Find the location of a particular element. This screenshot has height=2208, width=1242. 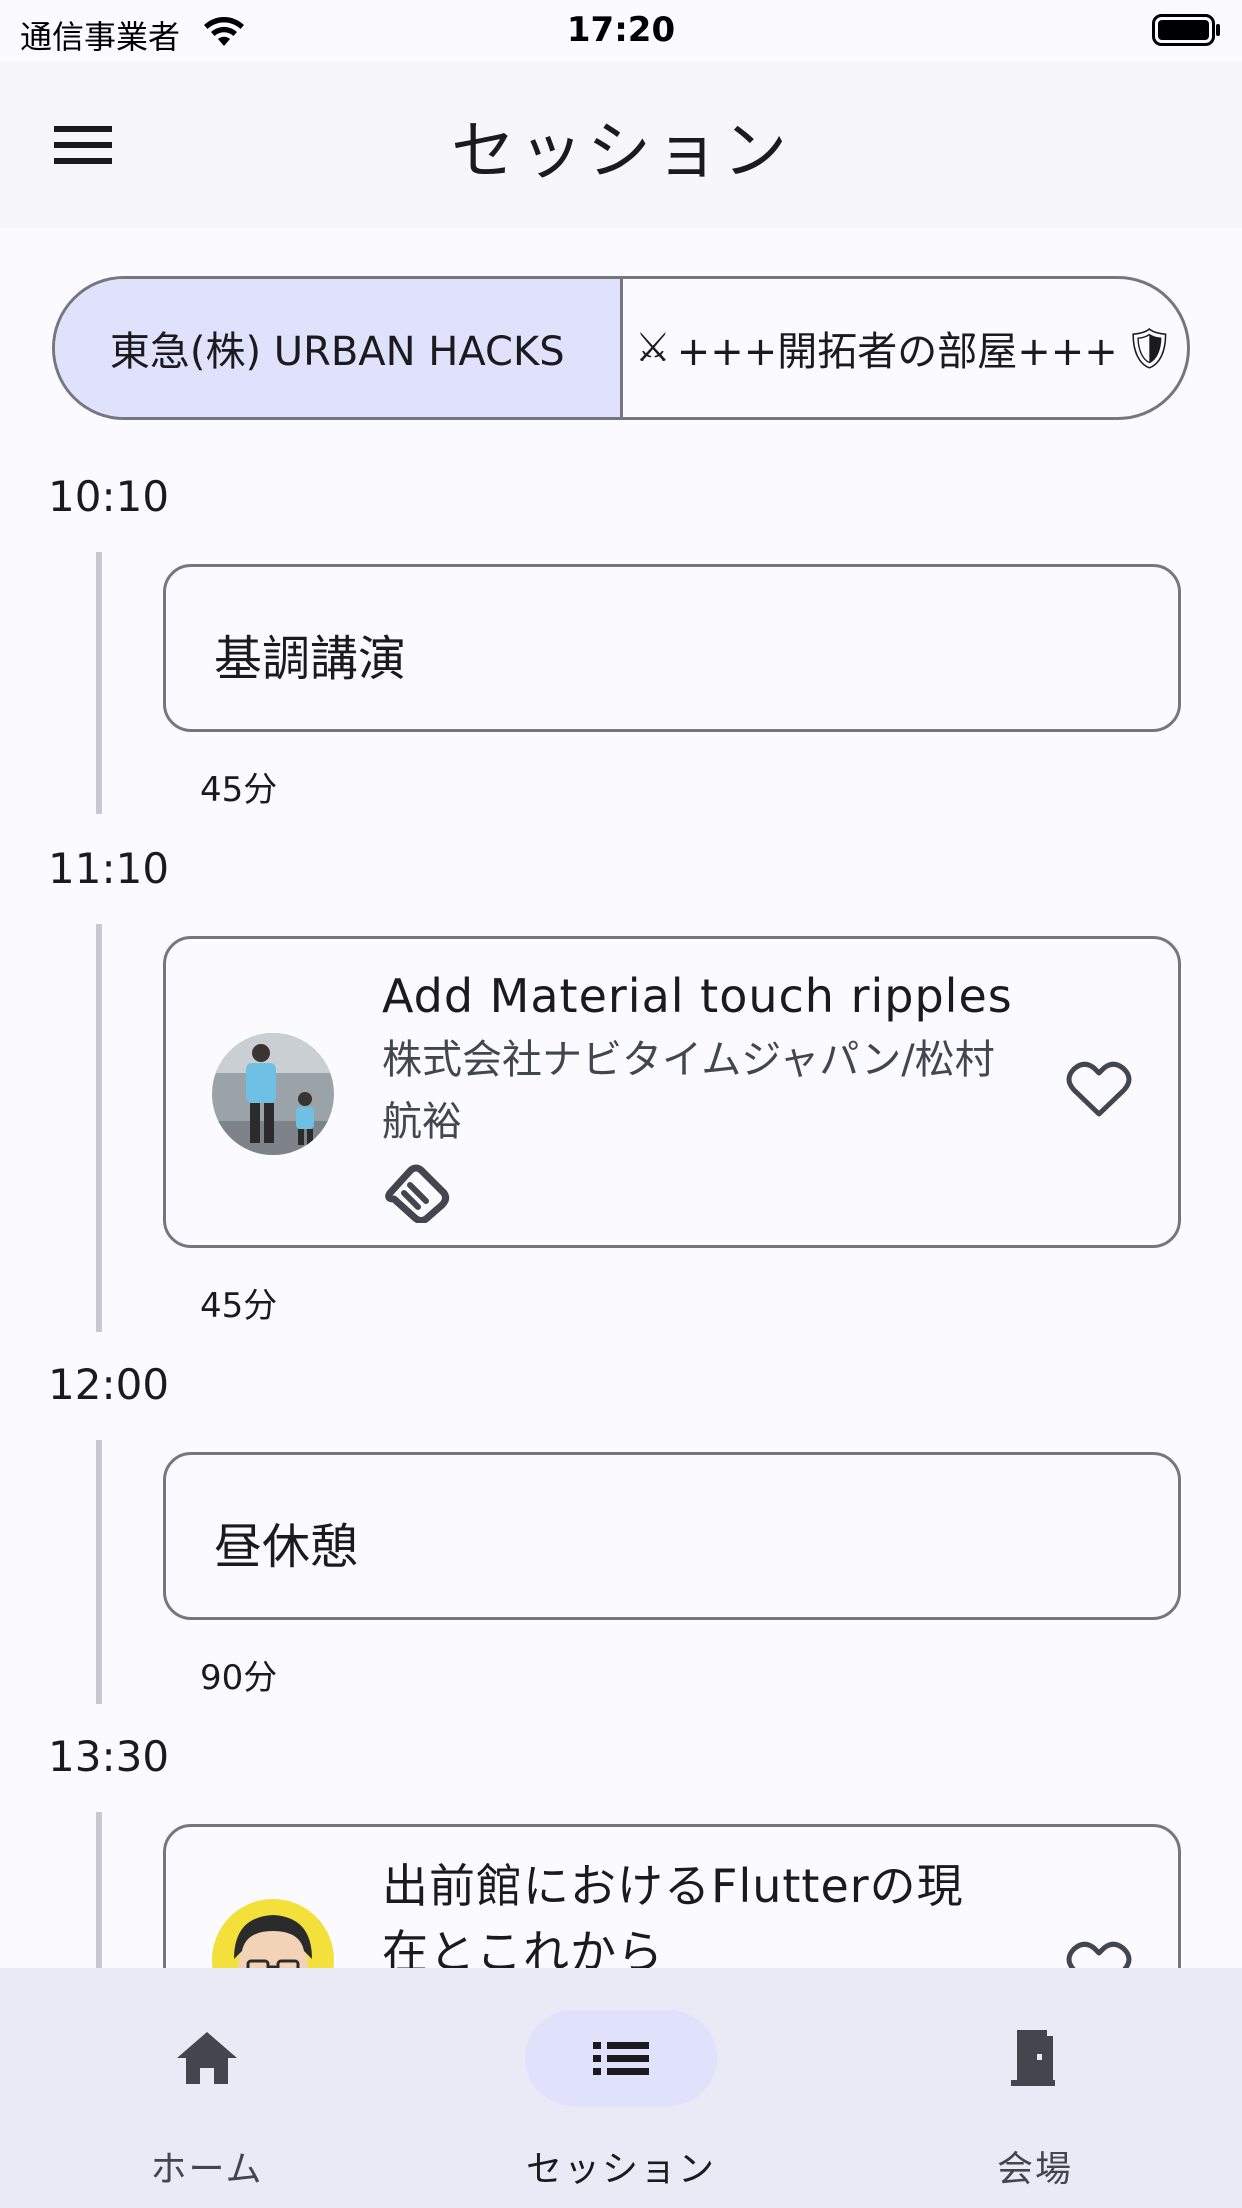

page-title: セッション is located at coordinates (621, 152).